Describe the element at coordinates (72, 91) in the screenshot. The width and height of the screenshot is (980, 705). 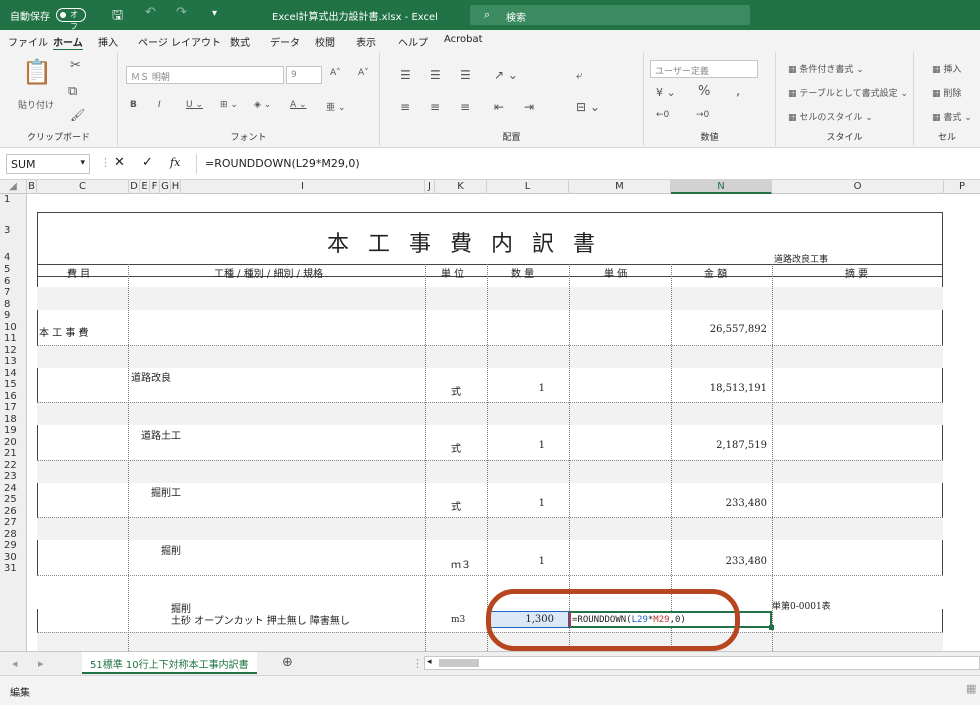
I see `copy-icon: ⧉` at that location.